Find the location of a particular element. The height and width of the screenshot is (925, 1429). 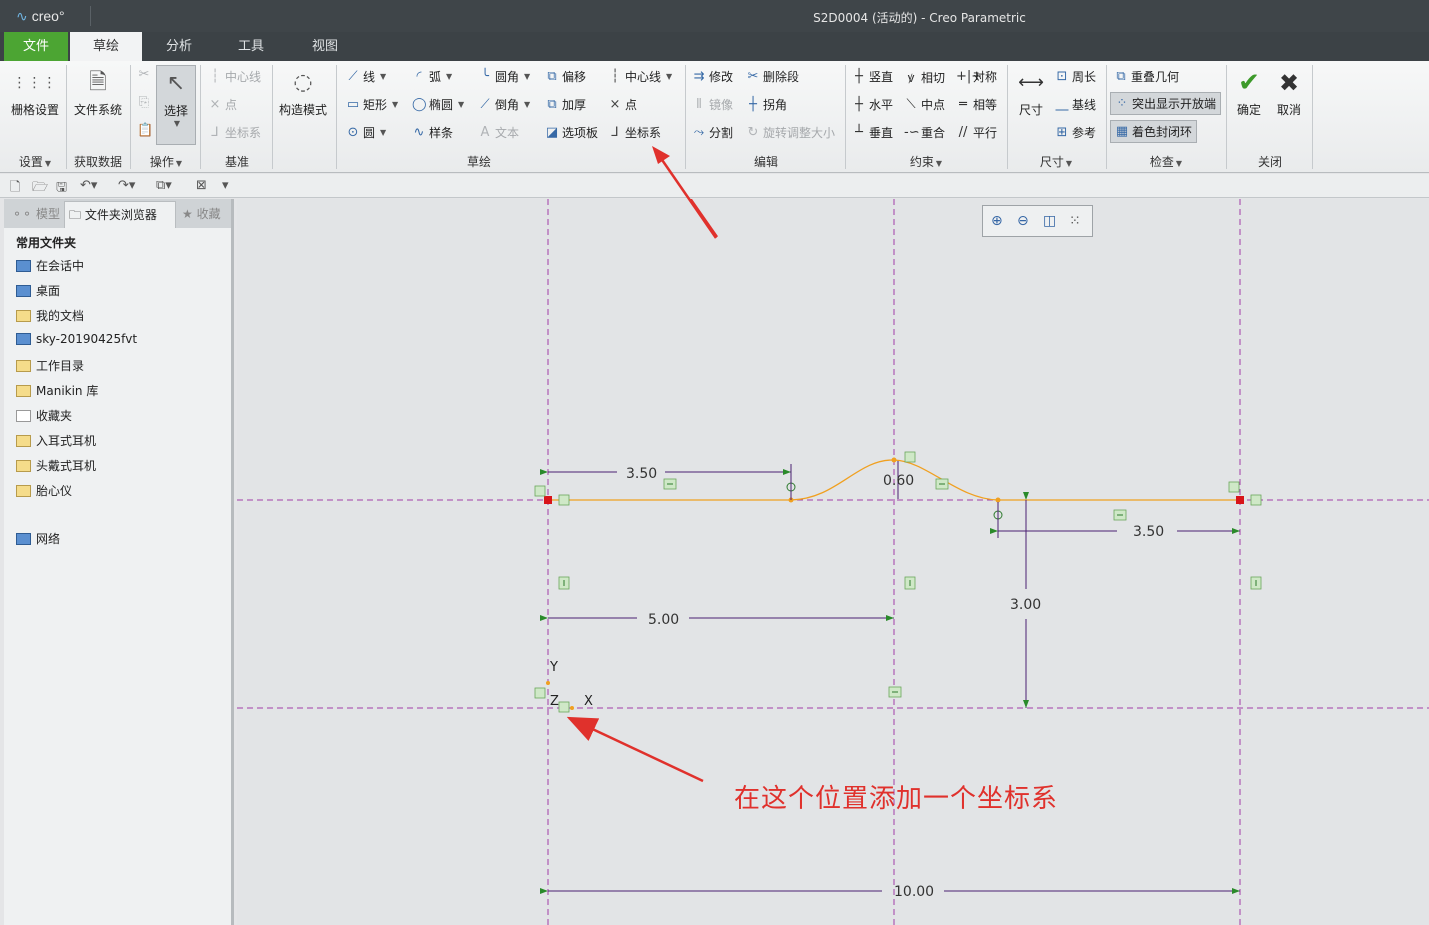

copy-button: ⎘ is located at coordinates (144, 102).